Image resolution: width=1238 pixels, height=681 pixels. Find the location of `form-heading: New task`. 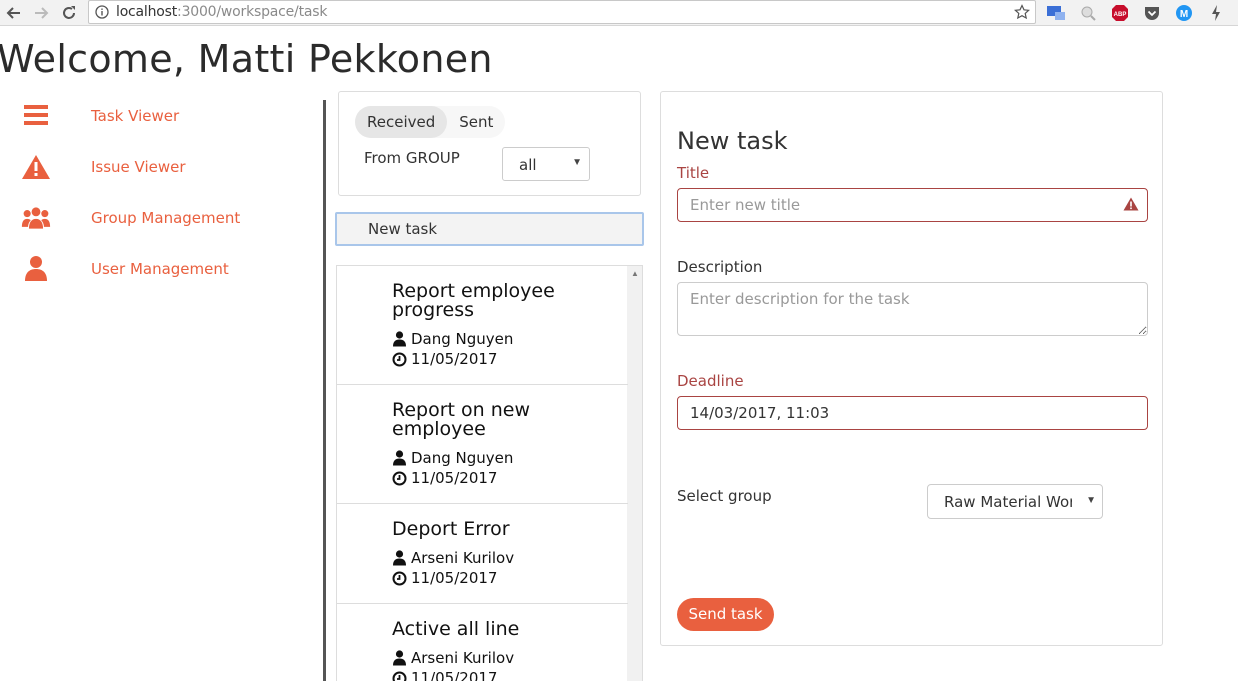

form-heading: New task is located at coordinates (732, 141).